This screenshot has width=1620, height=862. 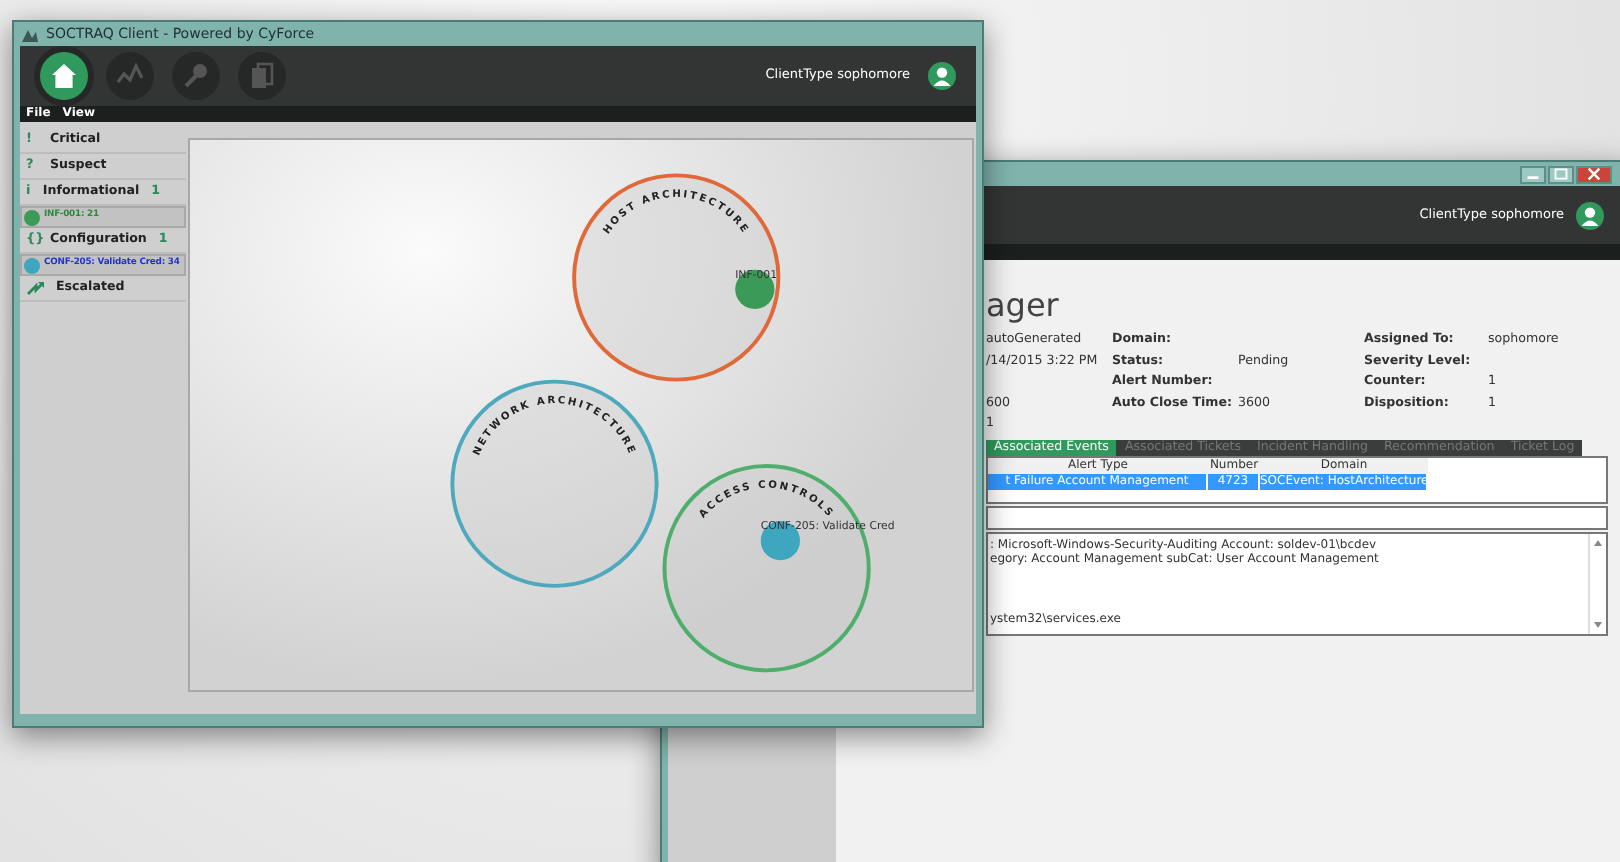 I want to click on key-button, so click(x=196, y=76).